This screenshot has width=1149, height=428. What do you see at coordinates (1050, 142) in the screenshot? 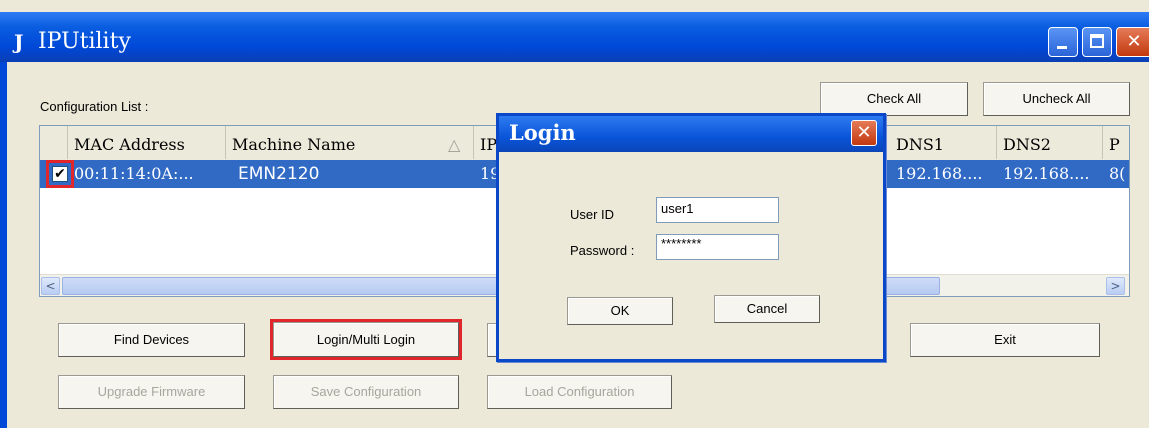
I see `header-dns2: DNS2` at bounding box center [1050, 142].